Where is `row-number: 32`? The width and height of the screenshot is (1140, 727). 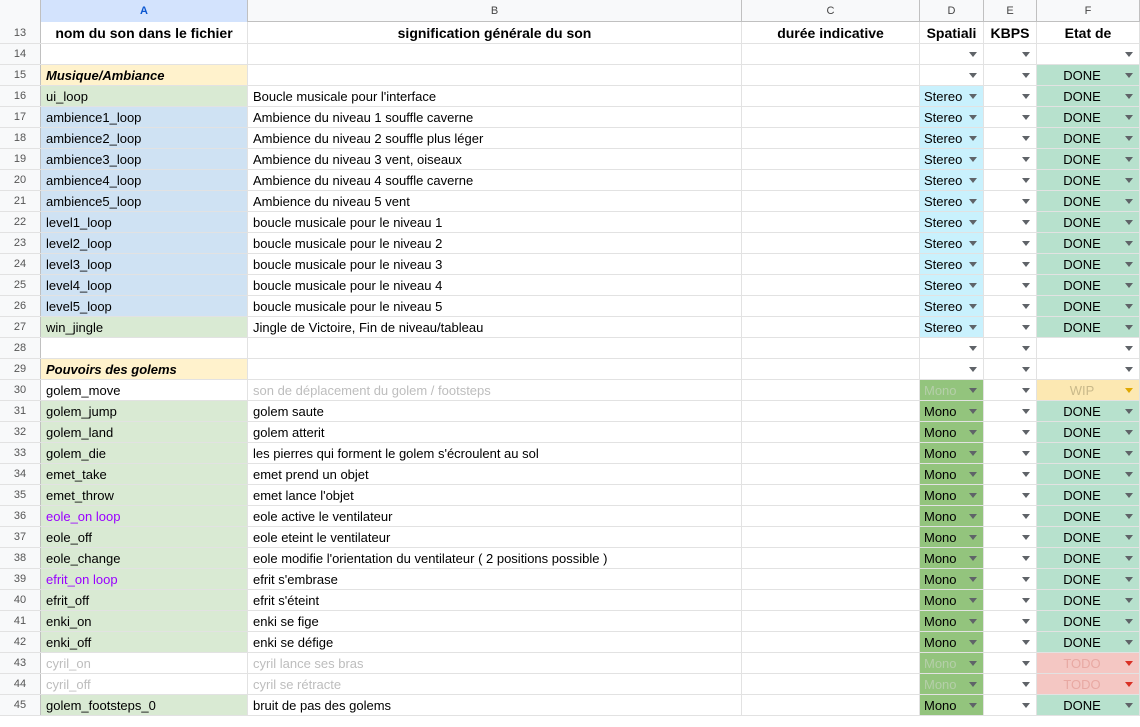 row-number: 32 is located at coordinates (20, 432).